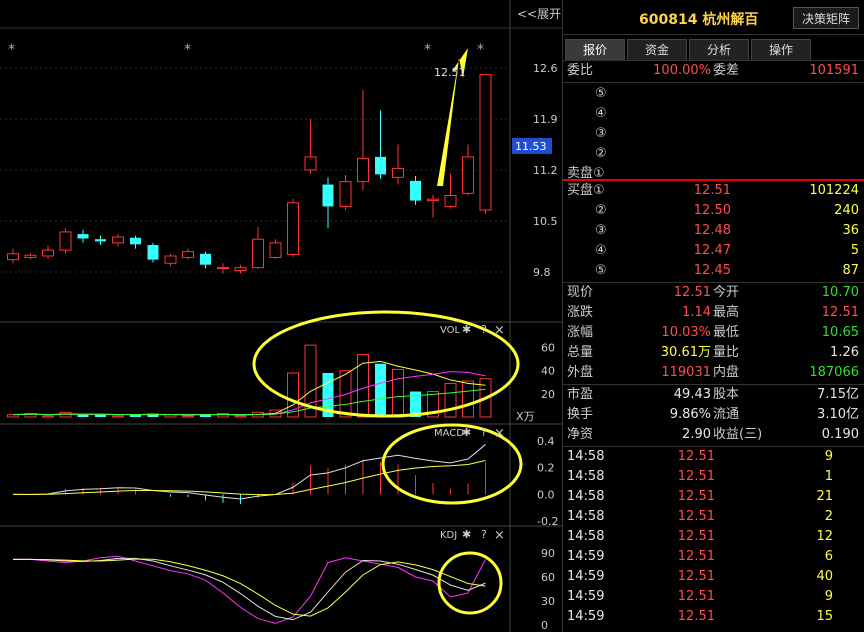  I want to click on tick-volume: 21, so click(824, 496).